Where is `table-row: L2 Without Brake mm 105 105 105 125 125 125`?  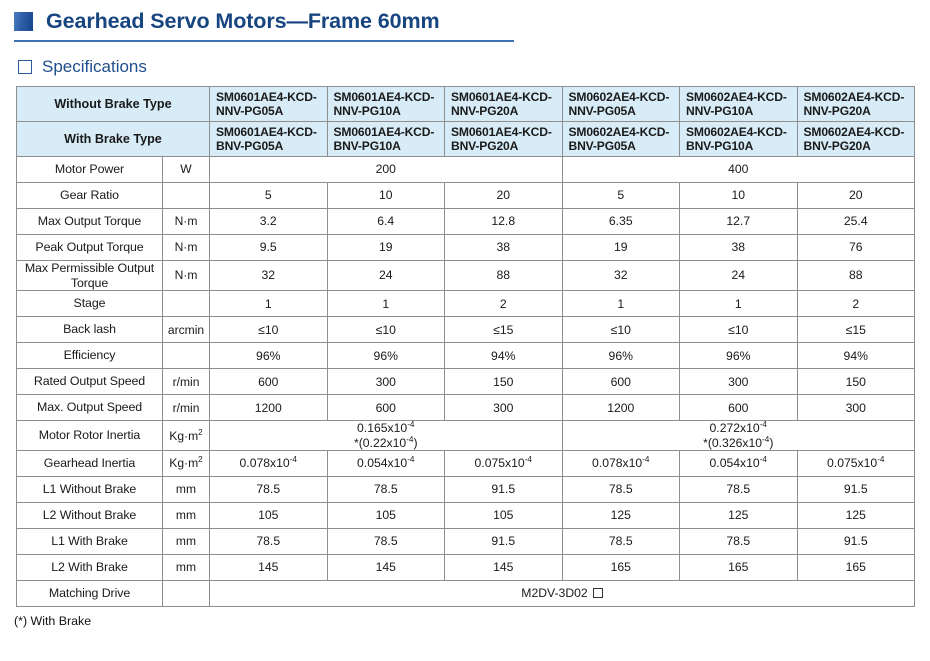
table-row: L2 Without Brake mm 105 105 105 125 125 125 is located at coordinates (465, 516).